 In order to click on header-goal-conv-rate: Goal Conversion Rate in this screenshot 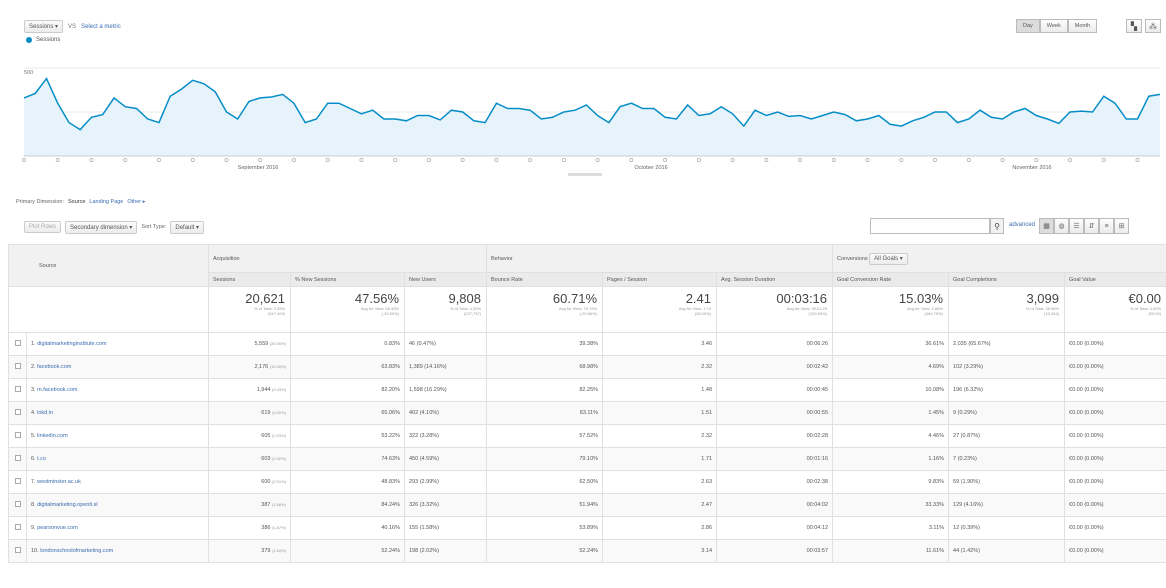, I will do `click(891, 279)`.